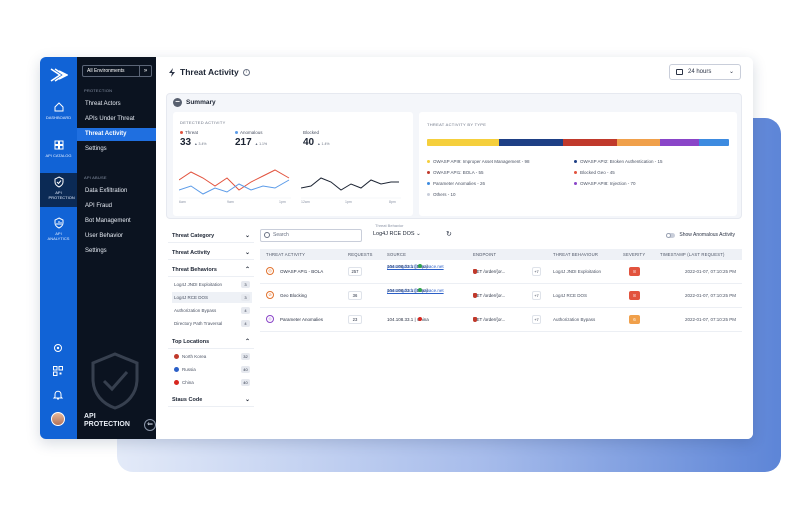 Image resolution: width=809 pixels, height=520 pixels. What do you see at coordinates (116, 119) in the screenshot?
I see `sidebar-item-apis-under-threat: APIs Under Threat` at bounding box center [116, 119].